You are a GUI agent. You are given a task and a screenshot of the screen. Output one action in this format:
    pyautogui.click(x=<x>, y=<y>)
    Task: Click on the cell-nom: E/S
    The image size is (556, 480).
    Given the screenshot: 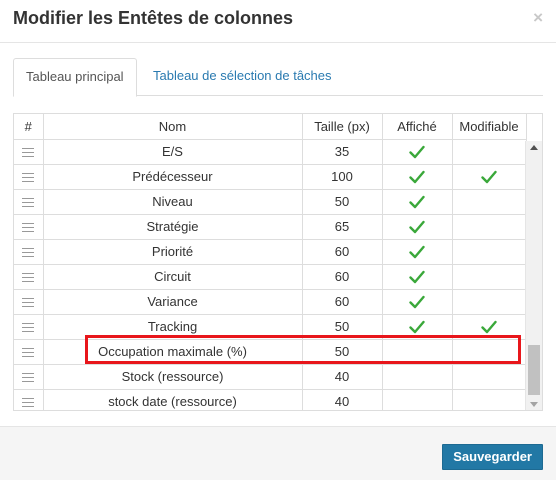 What is the action you would take?
    pyautogui.click(x=173, y=152)
    